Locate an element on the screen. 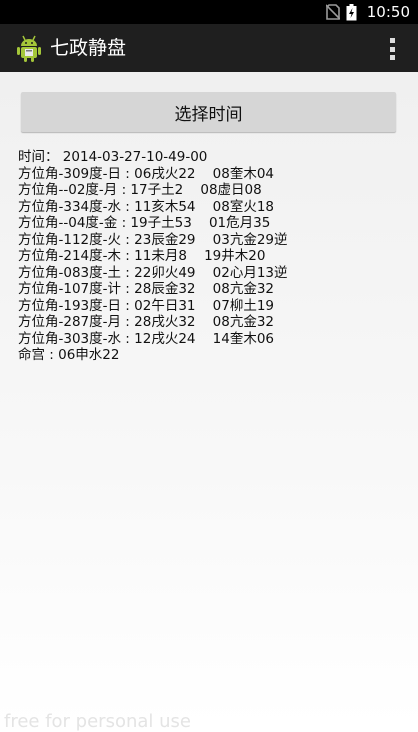  position-line: 方位角--02度-月 : 17子土2 08虚日08 is located at coordinates (140, 190).